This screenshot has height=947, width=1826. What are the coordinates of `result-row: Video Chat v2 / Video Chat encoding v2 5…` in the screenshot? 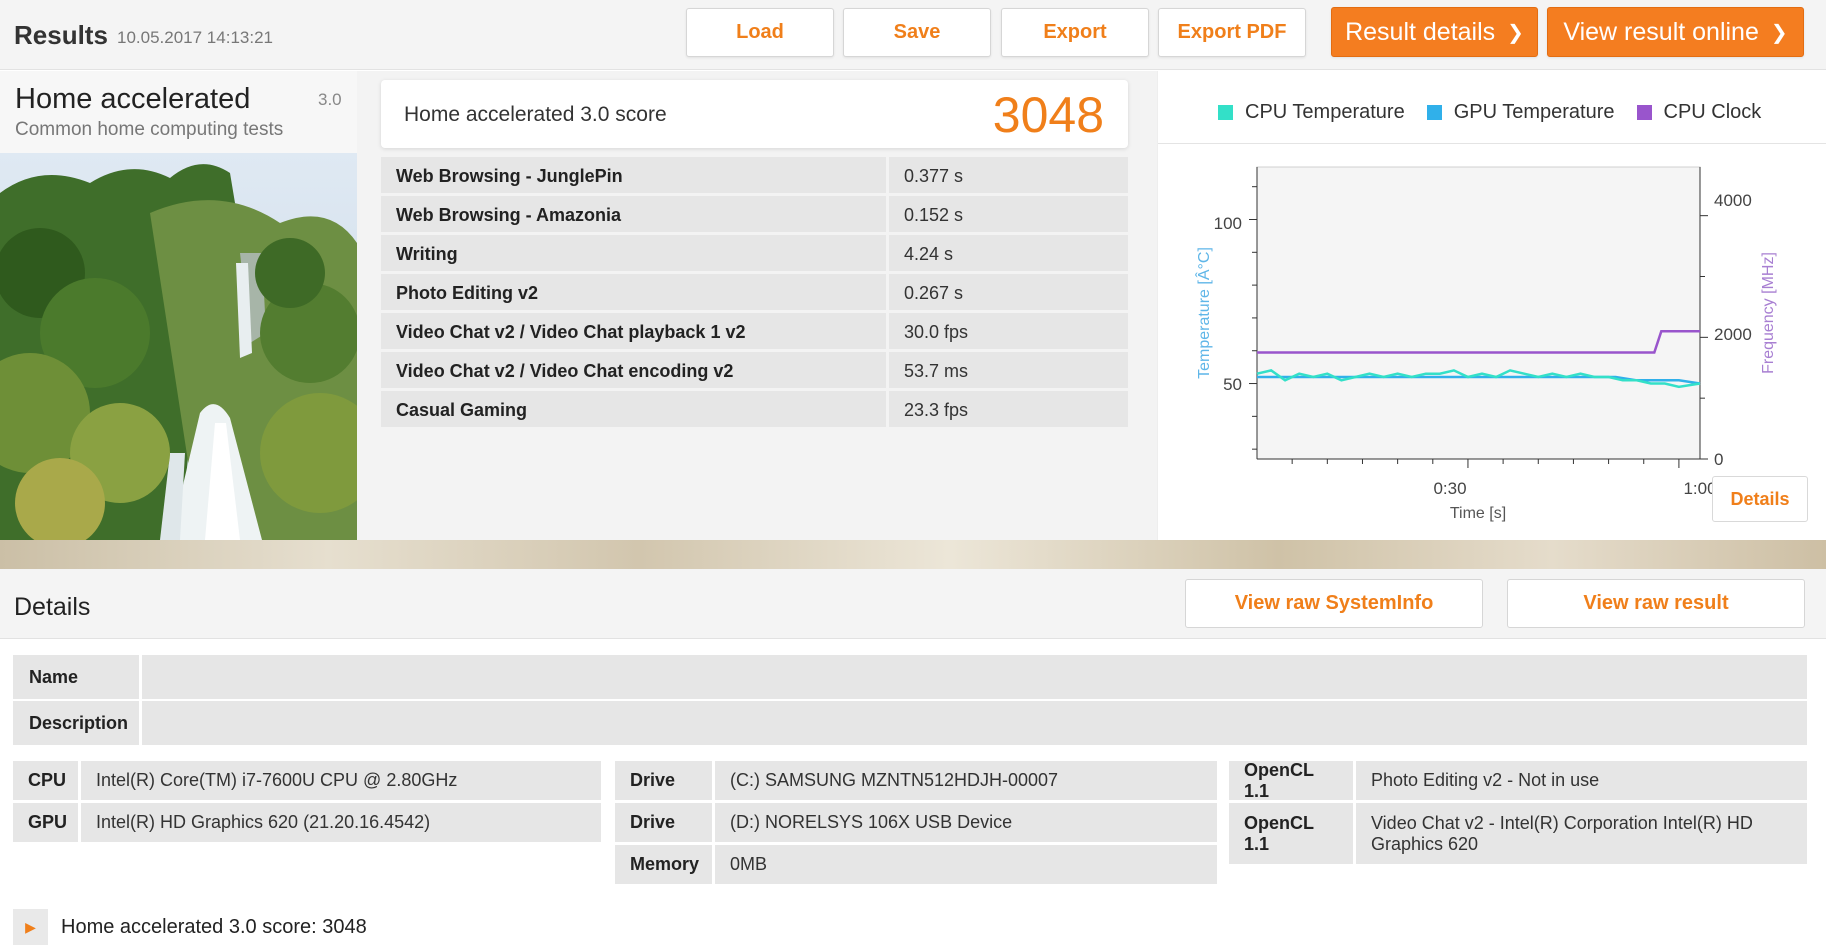 It's located at (756, 370).